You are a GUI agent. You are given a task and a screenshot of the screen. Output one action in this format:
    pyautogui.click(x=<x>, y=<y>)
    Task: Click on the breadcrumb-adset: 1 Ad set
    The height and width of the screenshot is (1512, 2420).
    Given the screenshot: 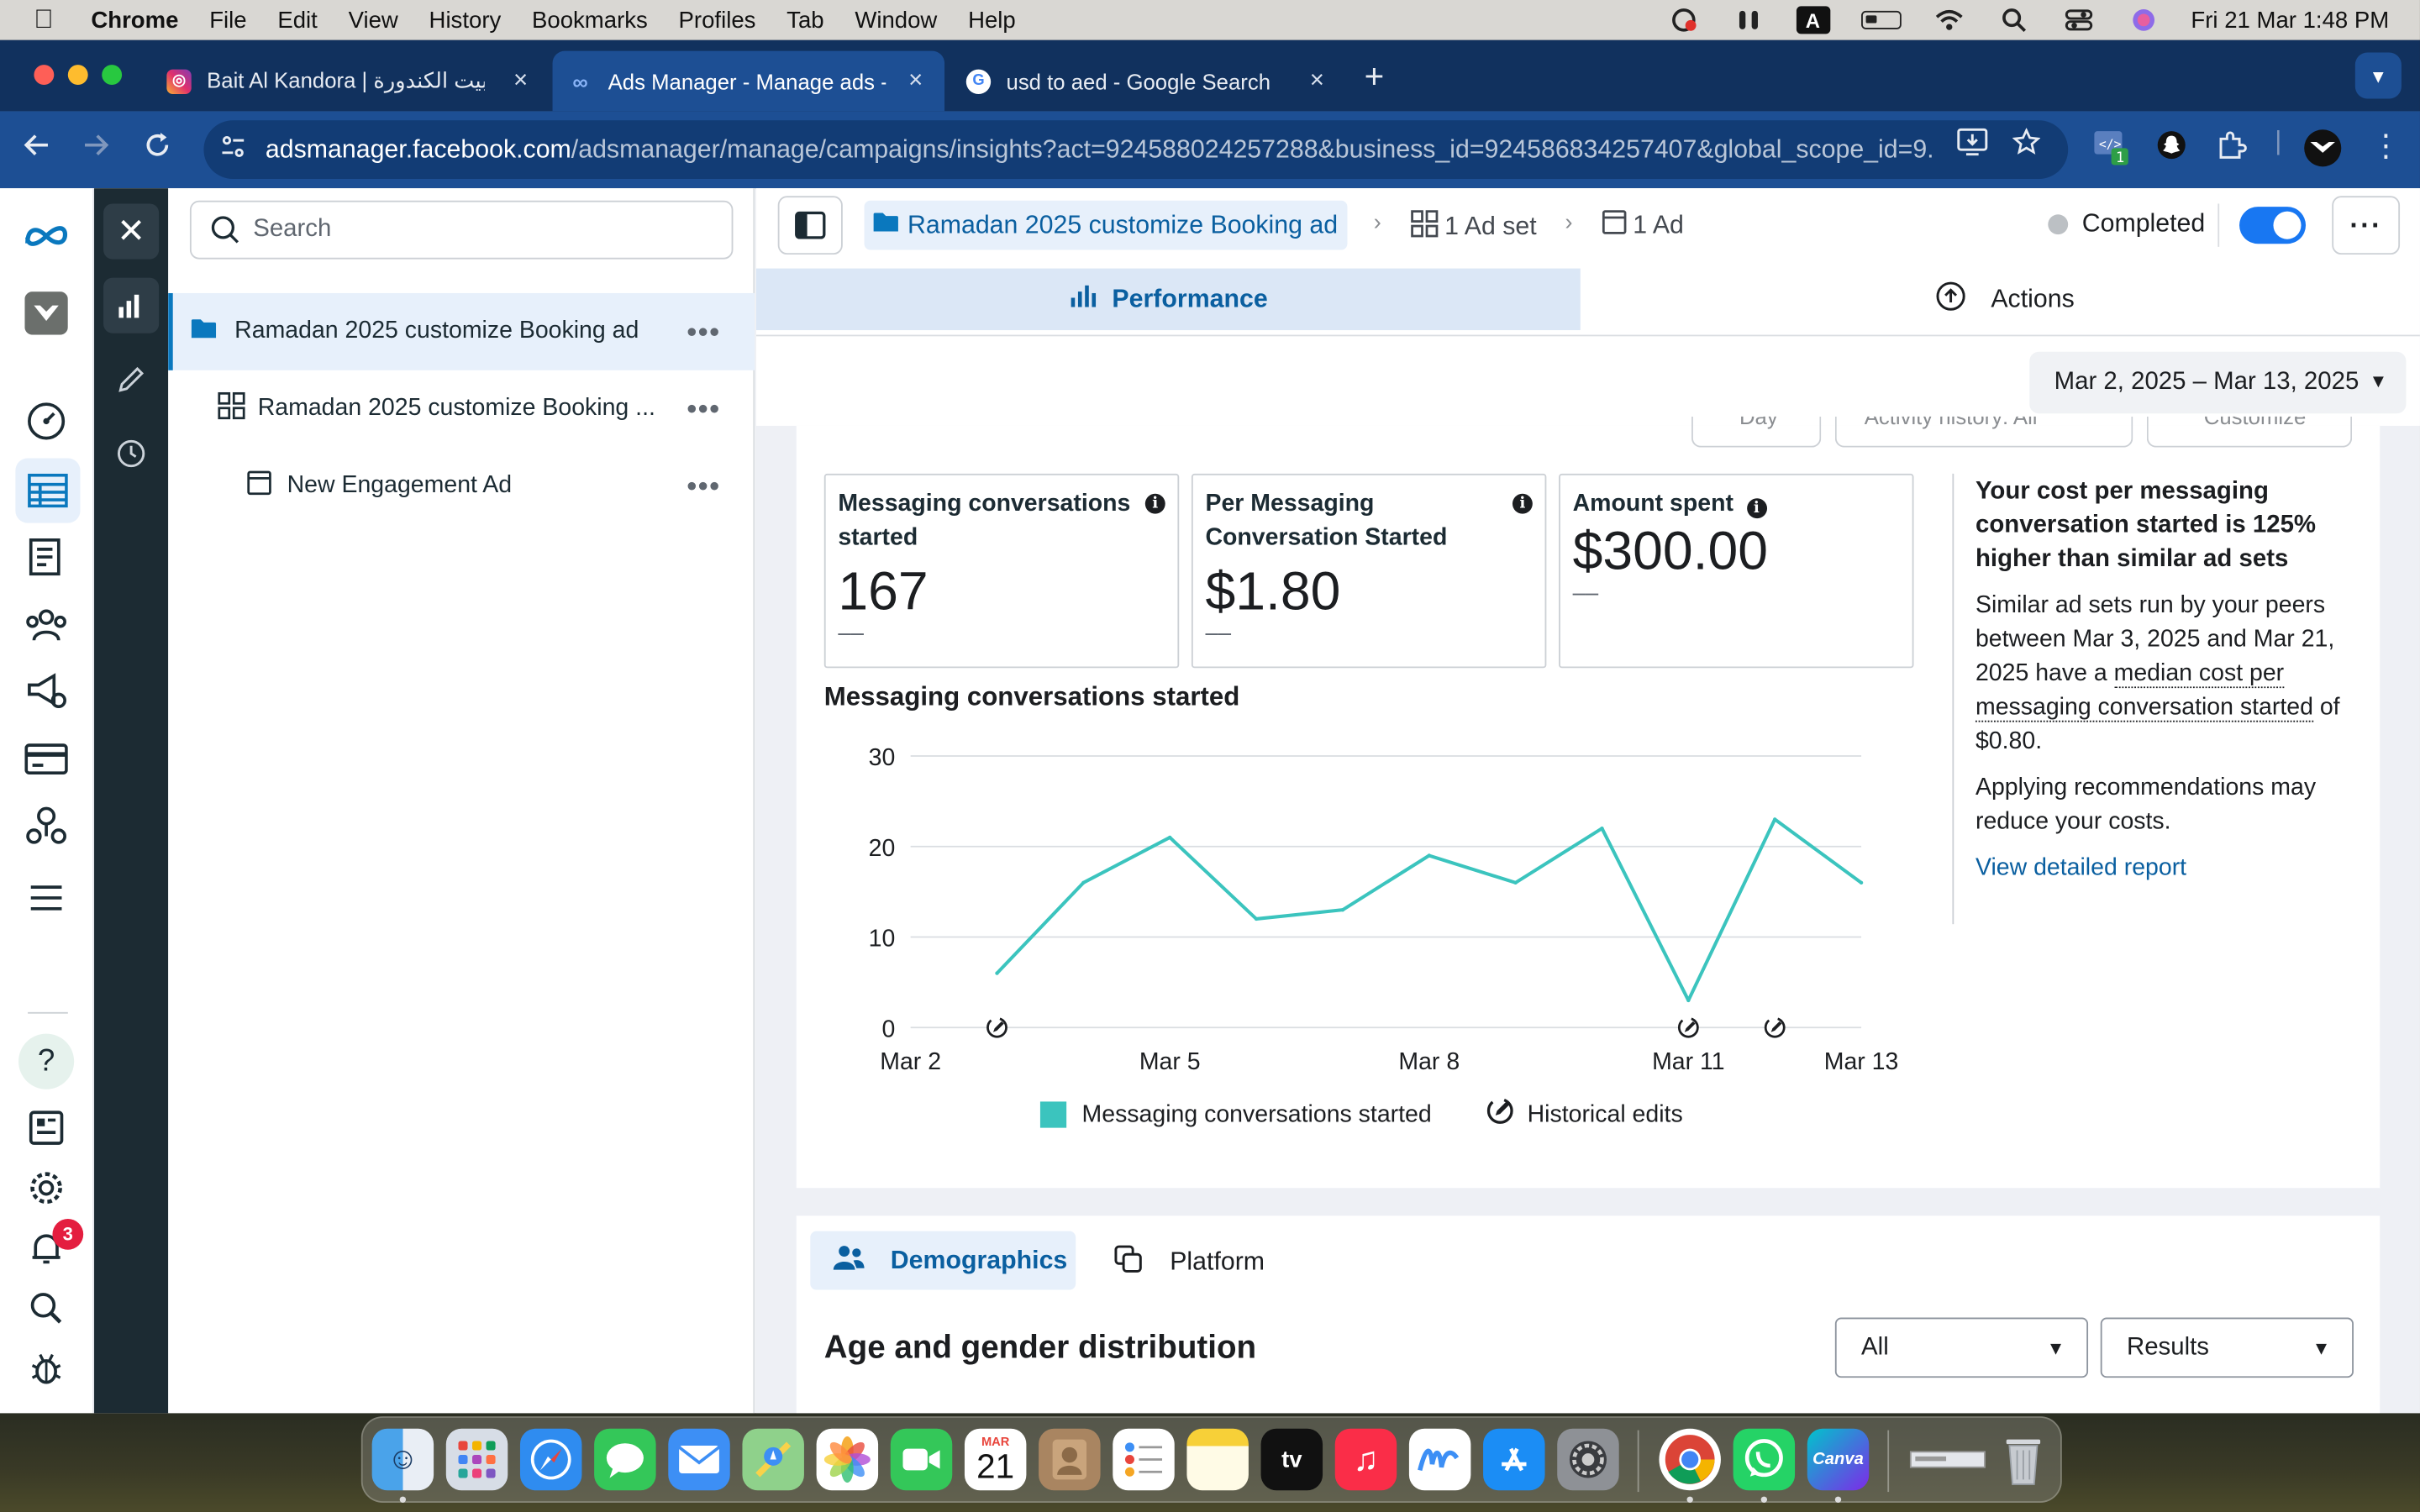 What is the action you would take?
    pyautogui.click(x=1474, y=227)
    